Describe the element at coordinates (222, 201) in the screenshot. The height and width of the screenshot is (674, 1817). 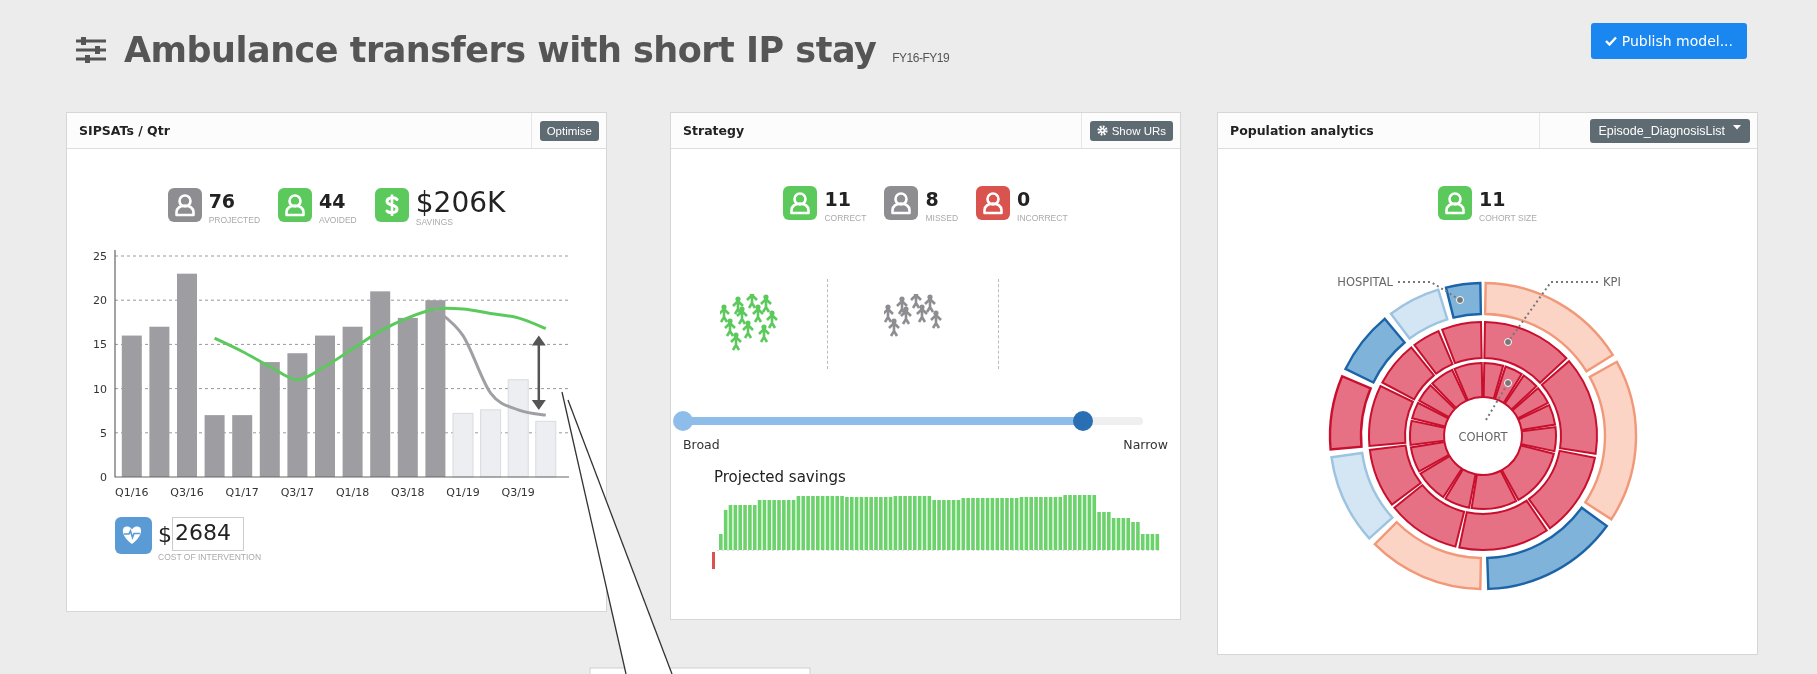
I see `stat-value: 76` at that location.